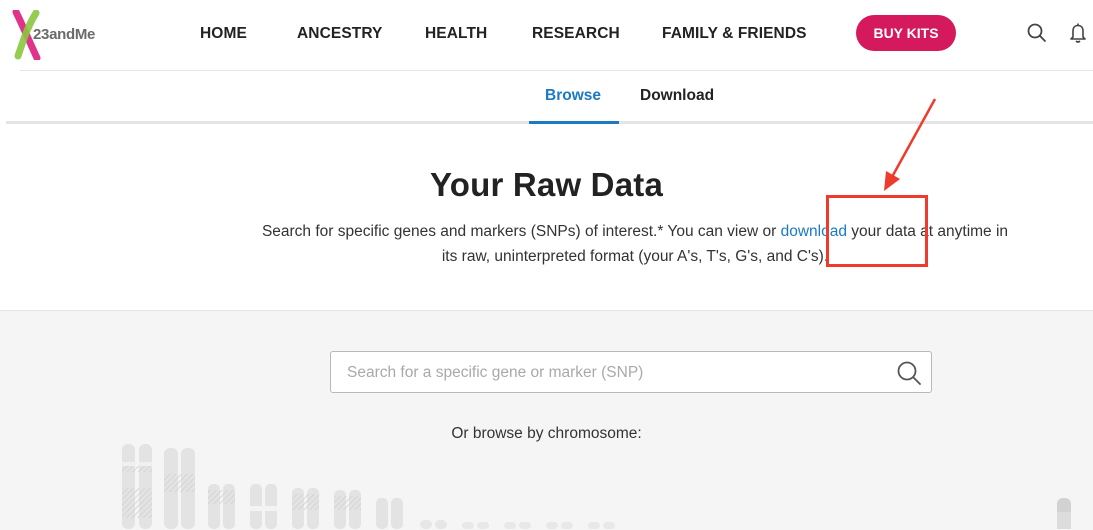 This screenshot has width=1093, height=530. Describe the element at coordinates (909, 373) in the screenshot. I see `search-submit-icon` at that location.